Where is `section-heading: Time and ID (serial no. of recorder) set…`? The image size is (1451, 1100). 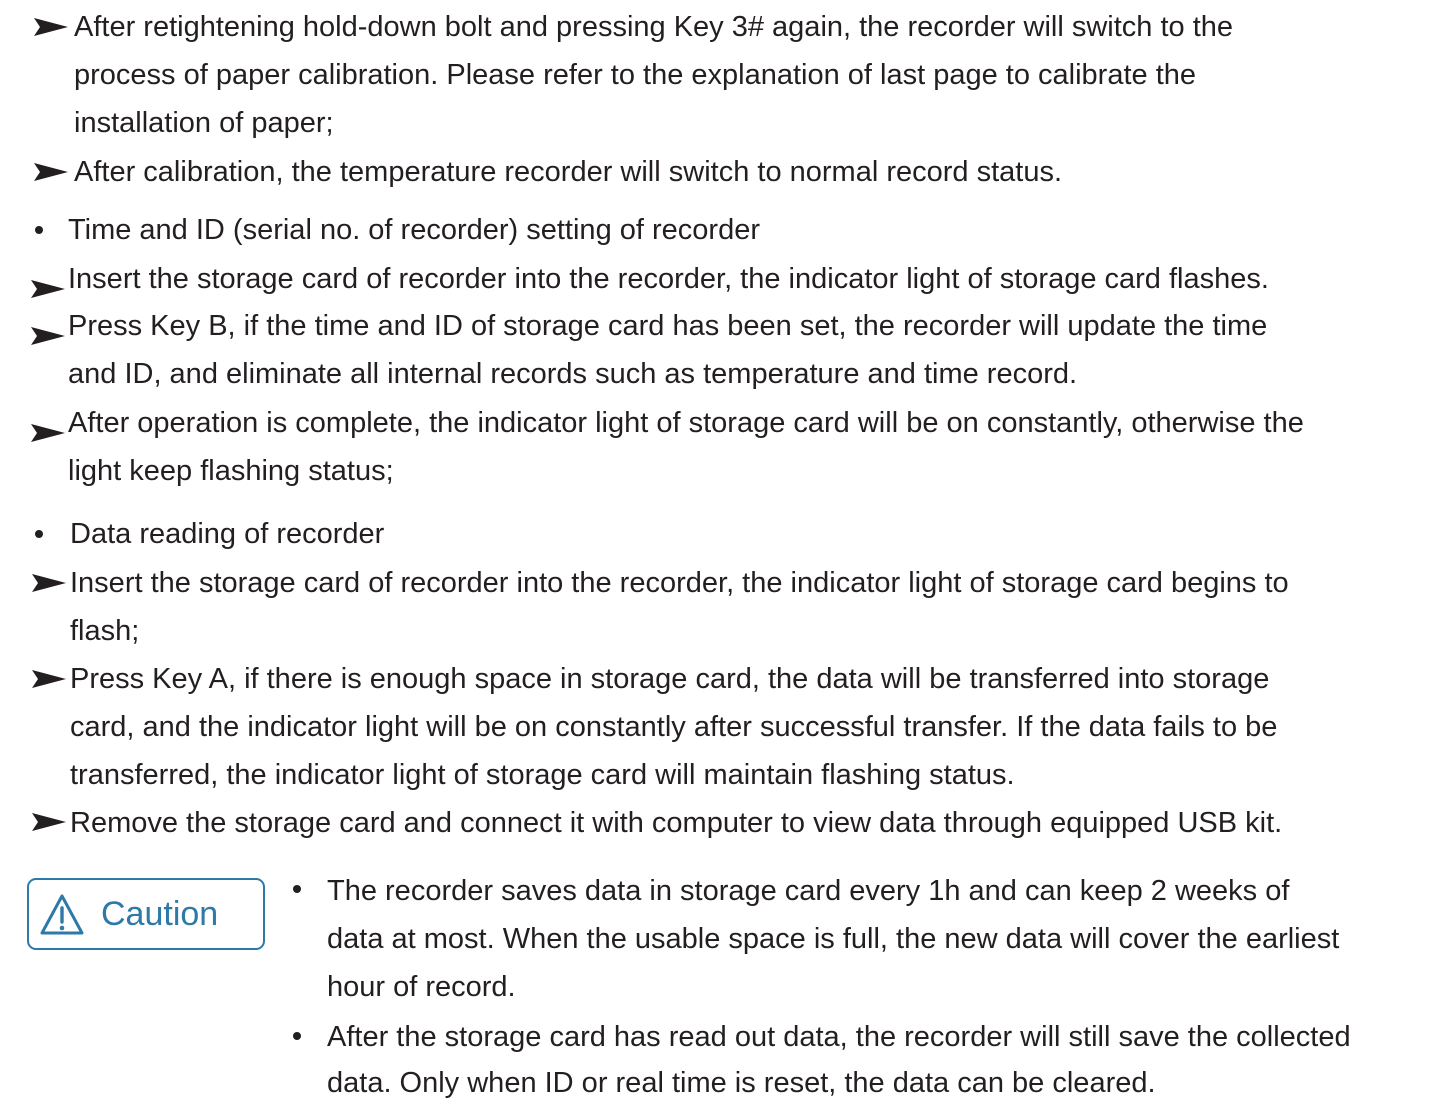
section-heading: Time and ID (serial no. of recorder) set… is located at coordinates (414, 230).